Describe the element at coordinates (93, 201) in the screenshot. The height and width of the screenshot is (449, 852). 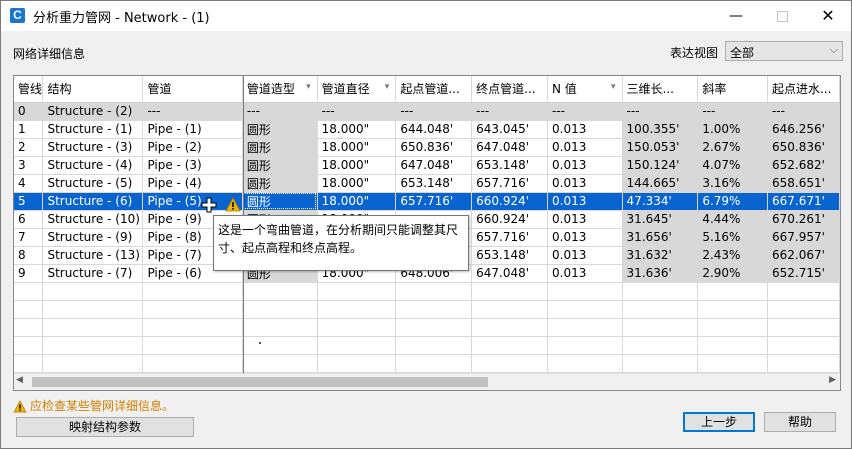
I see `table-cell: Structure - (6)` at that location.